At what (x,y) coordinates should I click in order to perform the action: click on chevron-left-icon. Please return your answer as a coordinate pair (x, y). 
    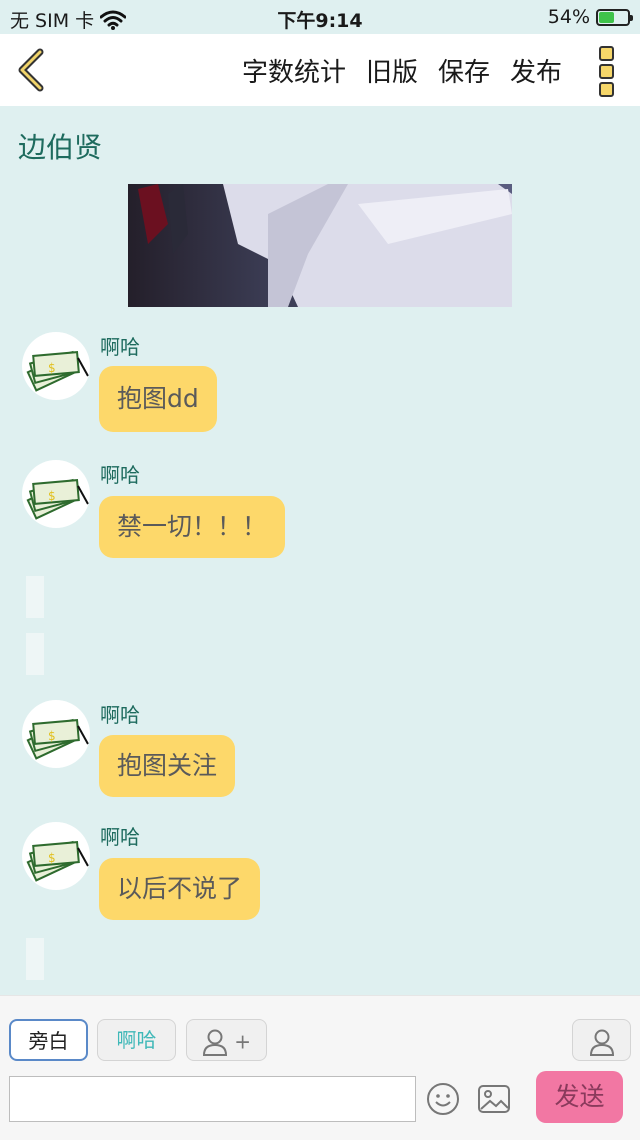
    Looking at the image, I should click on (31, 70).